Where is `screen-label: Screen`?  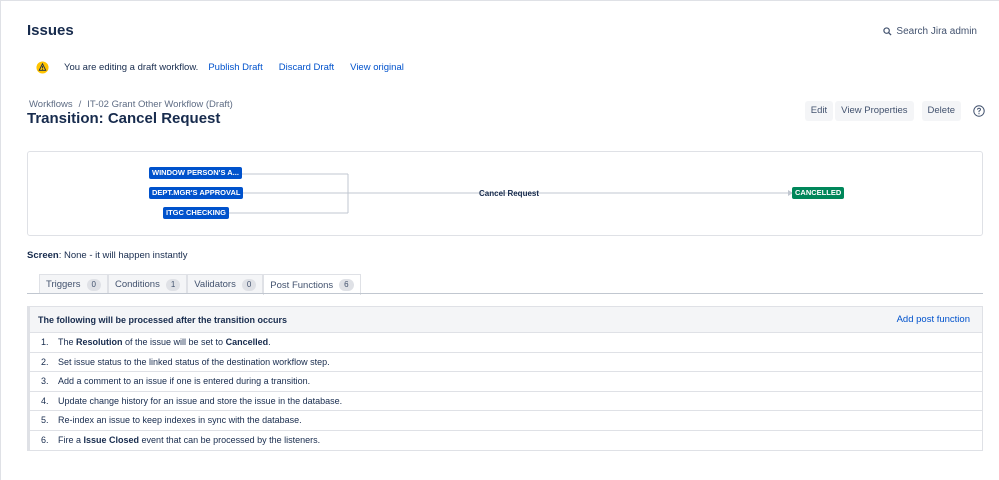
screen-label: Screen is located at coordinates (43, 255).